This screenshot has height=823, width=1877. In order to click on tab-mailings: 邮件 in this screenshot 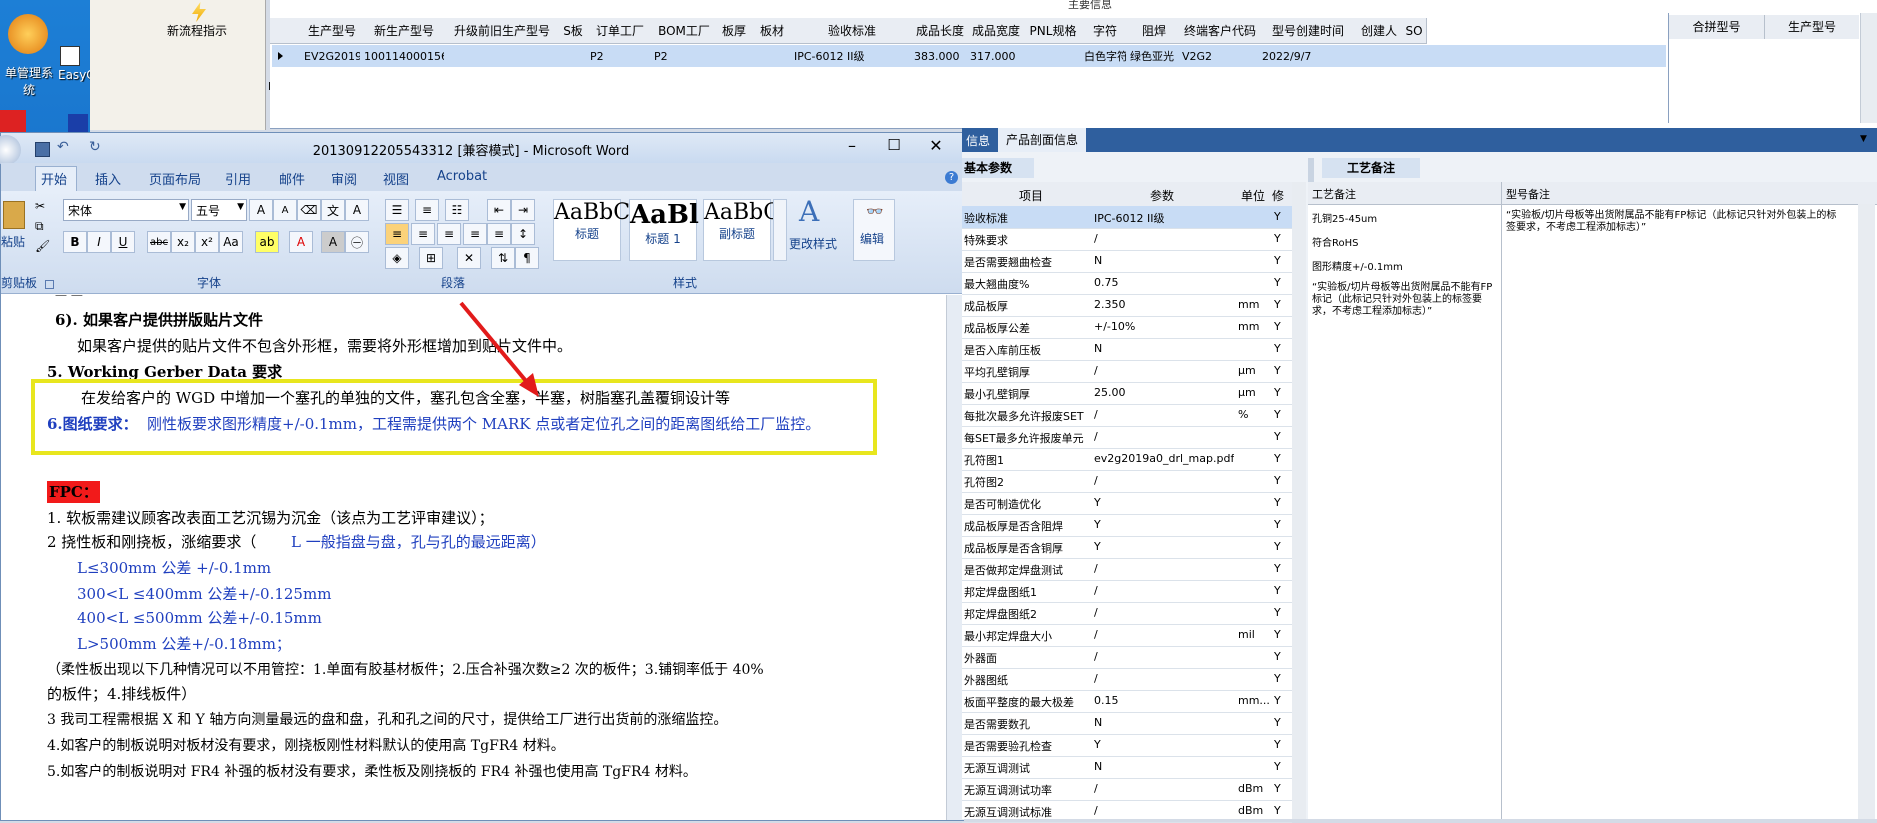, I will do `click(292, 178)`.